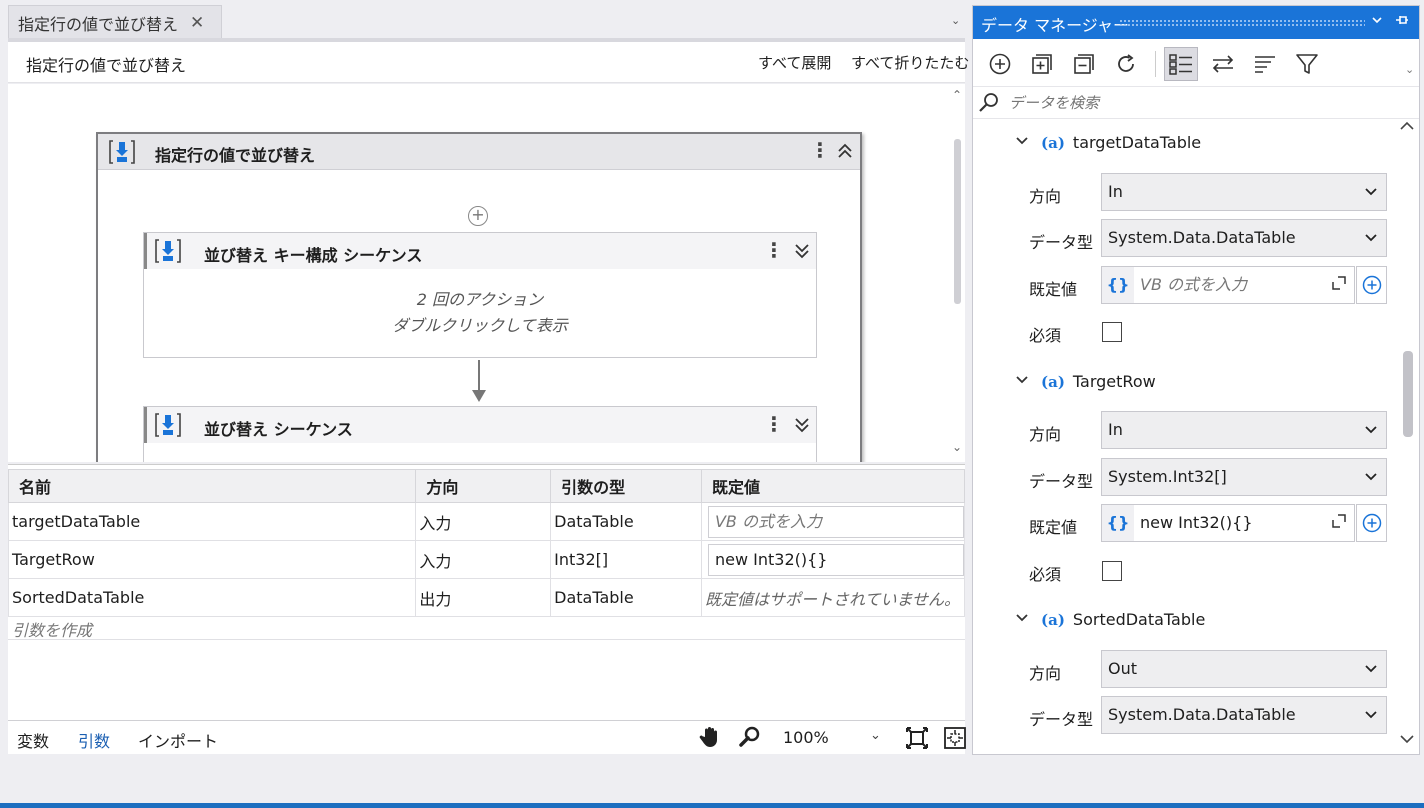  Describe the element at coordinates (1199, 103) in the screenshot. I see `search-input` at that location.